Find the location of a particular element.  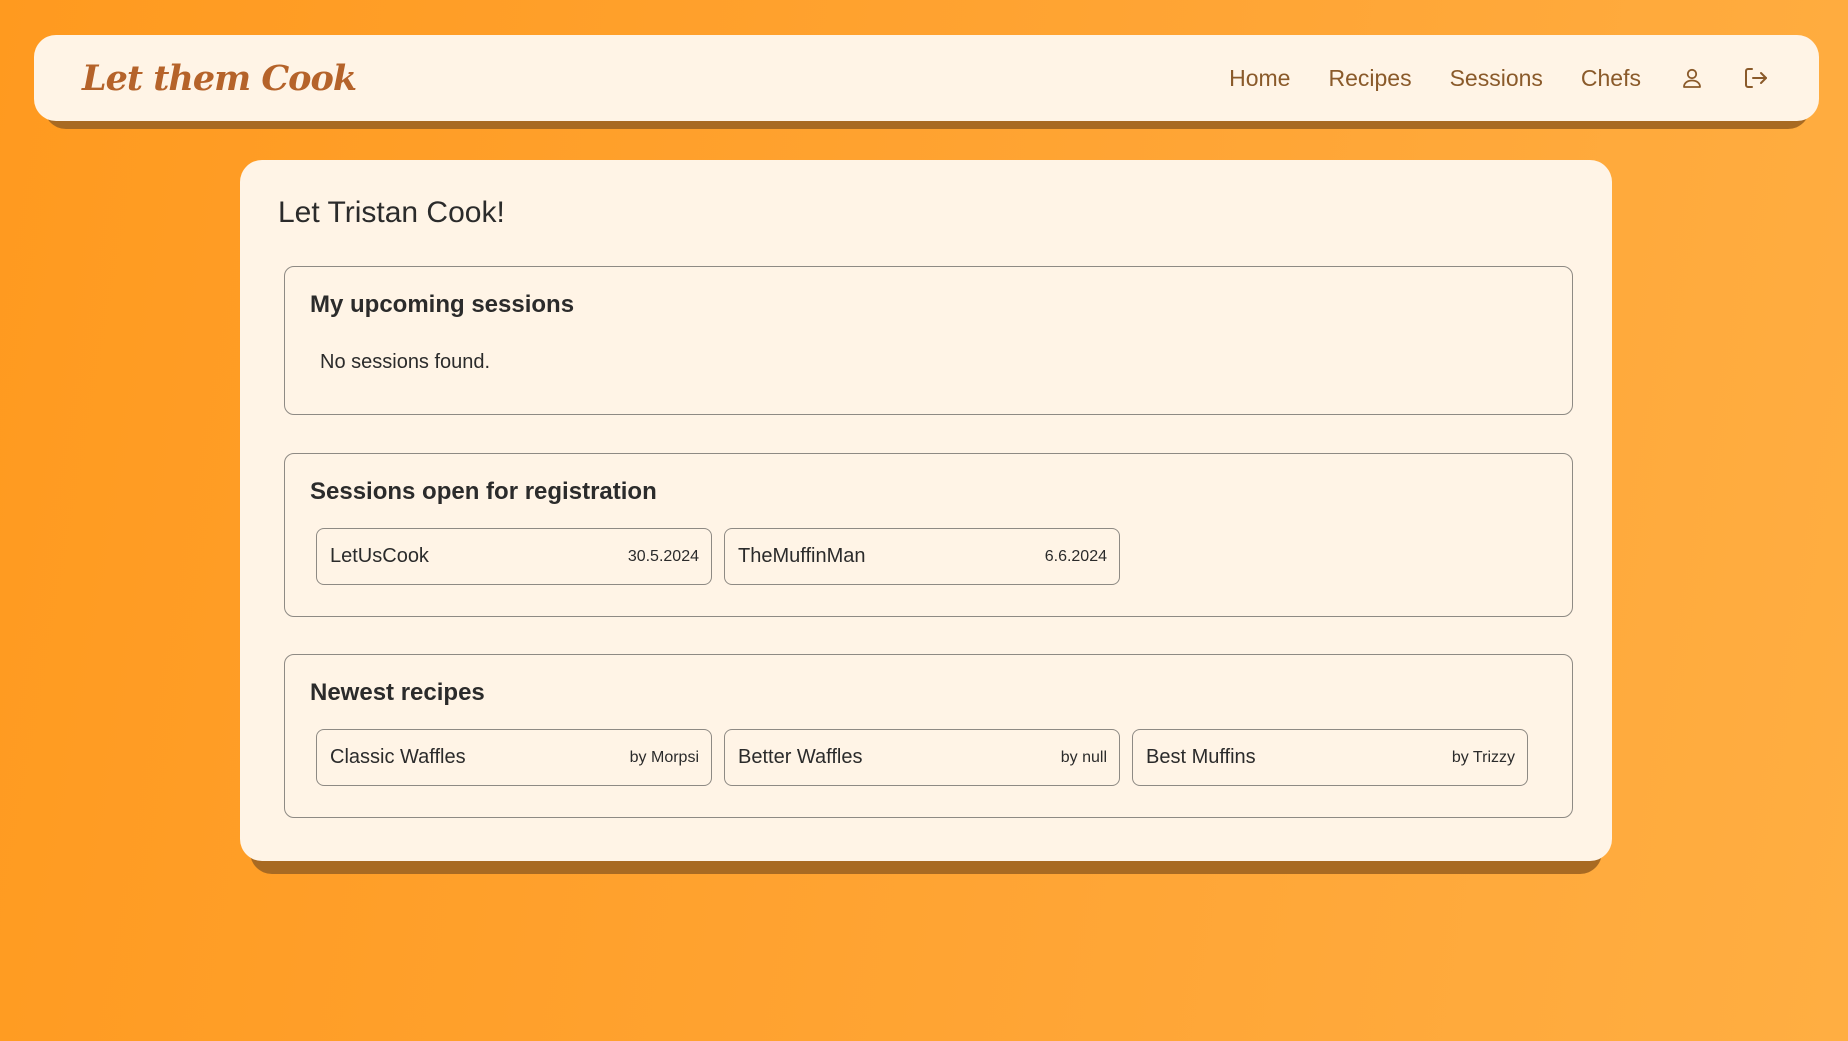

recipe-name: Best Muffins is located at coordinates (1201, 757).